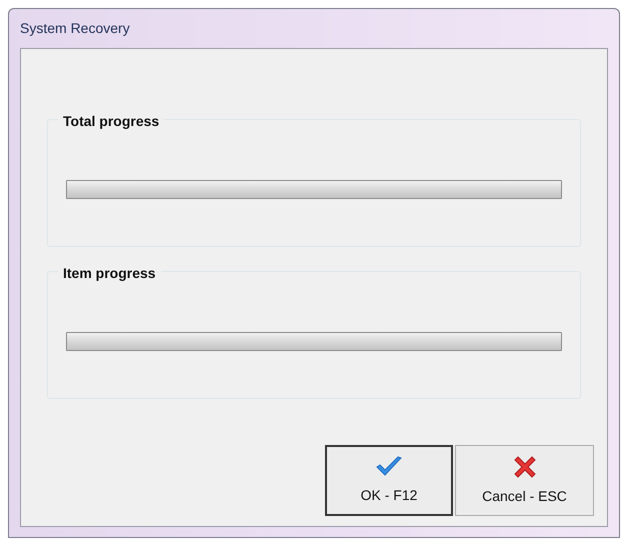 This screenshot has height=546, width=627. What do you see at coordinates (525, 467) in the screenshot?
I see `cross-icon` at bounding box center [525, 467].